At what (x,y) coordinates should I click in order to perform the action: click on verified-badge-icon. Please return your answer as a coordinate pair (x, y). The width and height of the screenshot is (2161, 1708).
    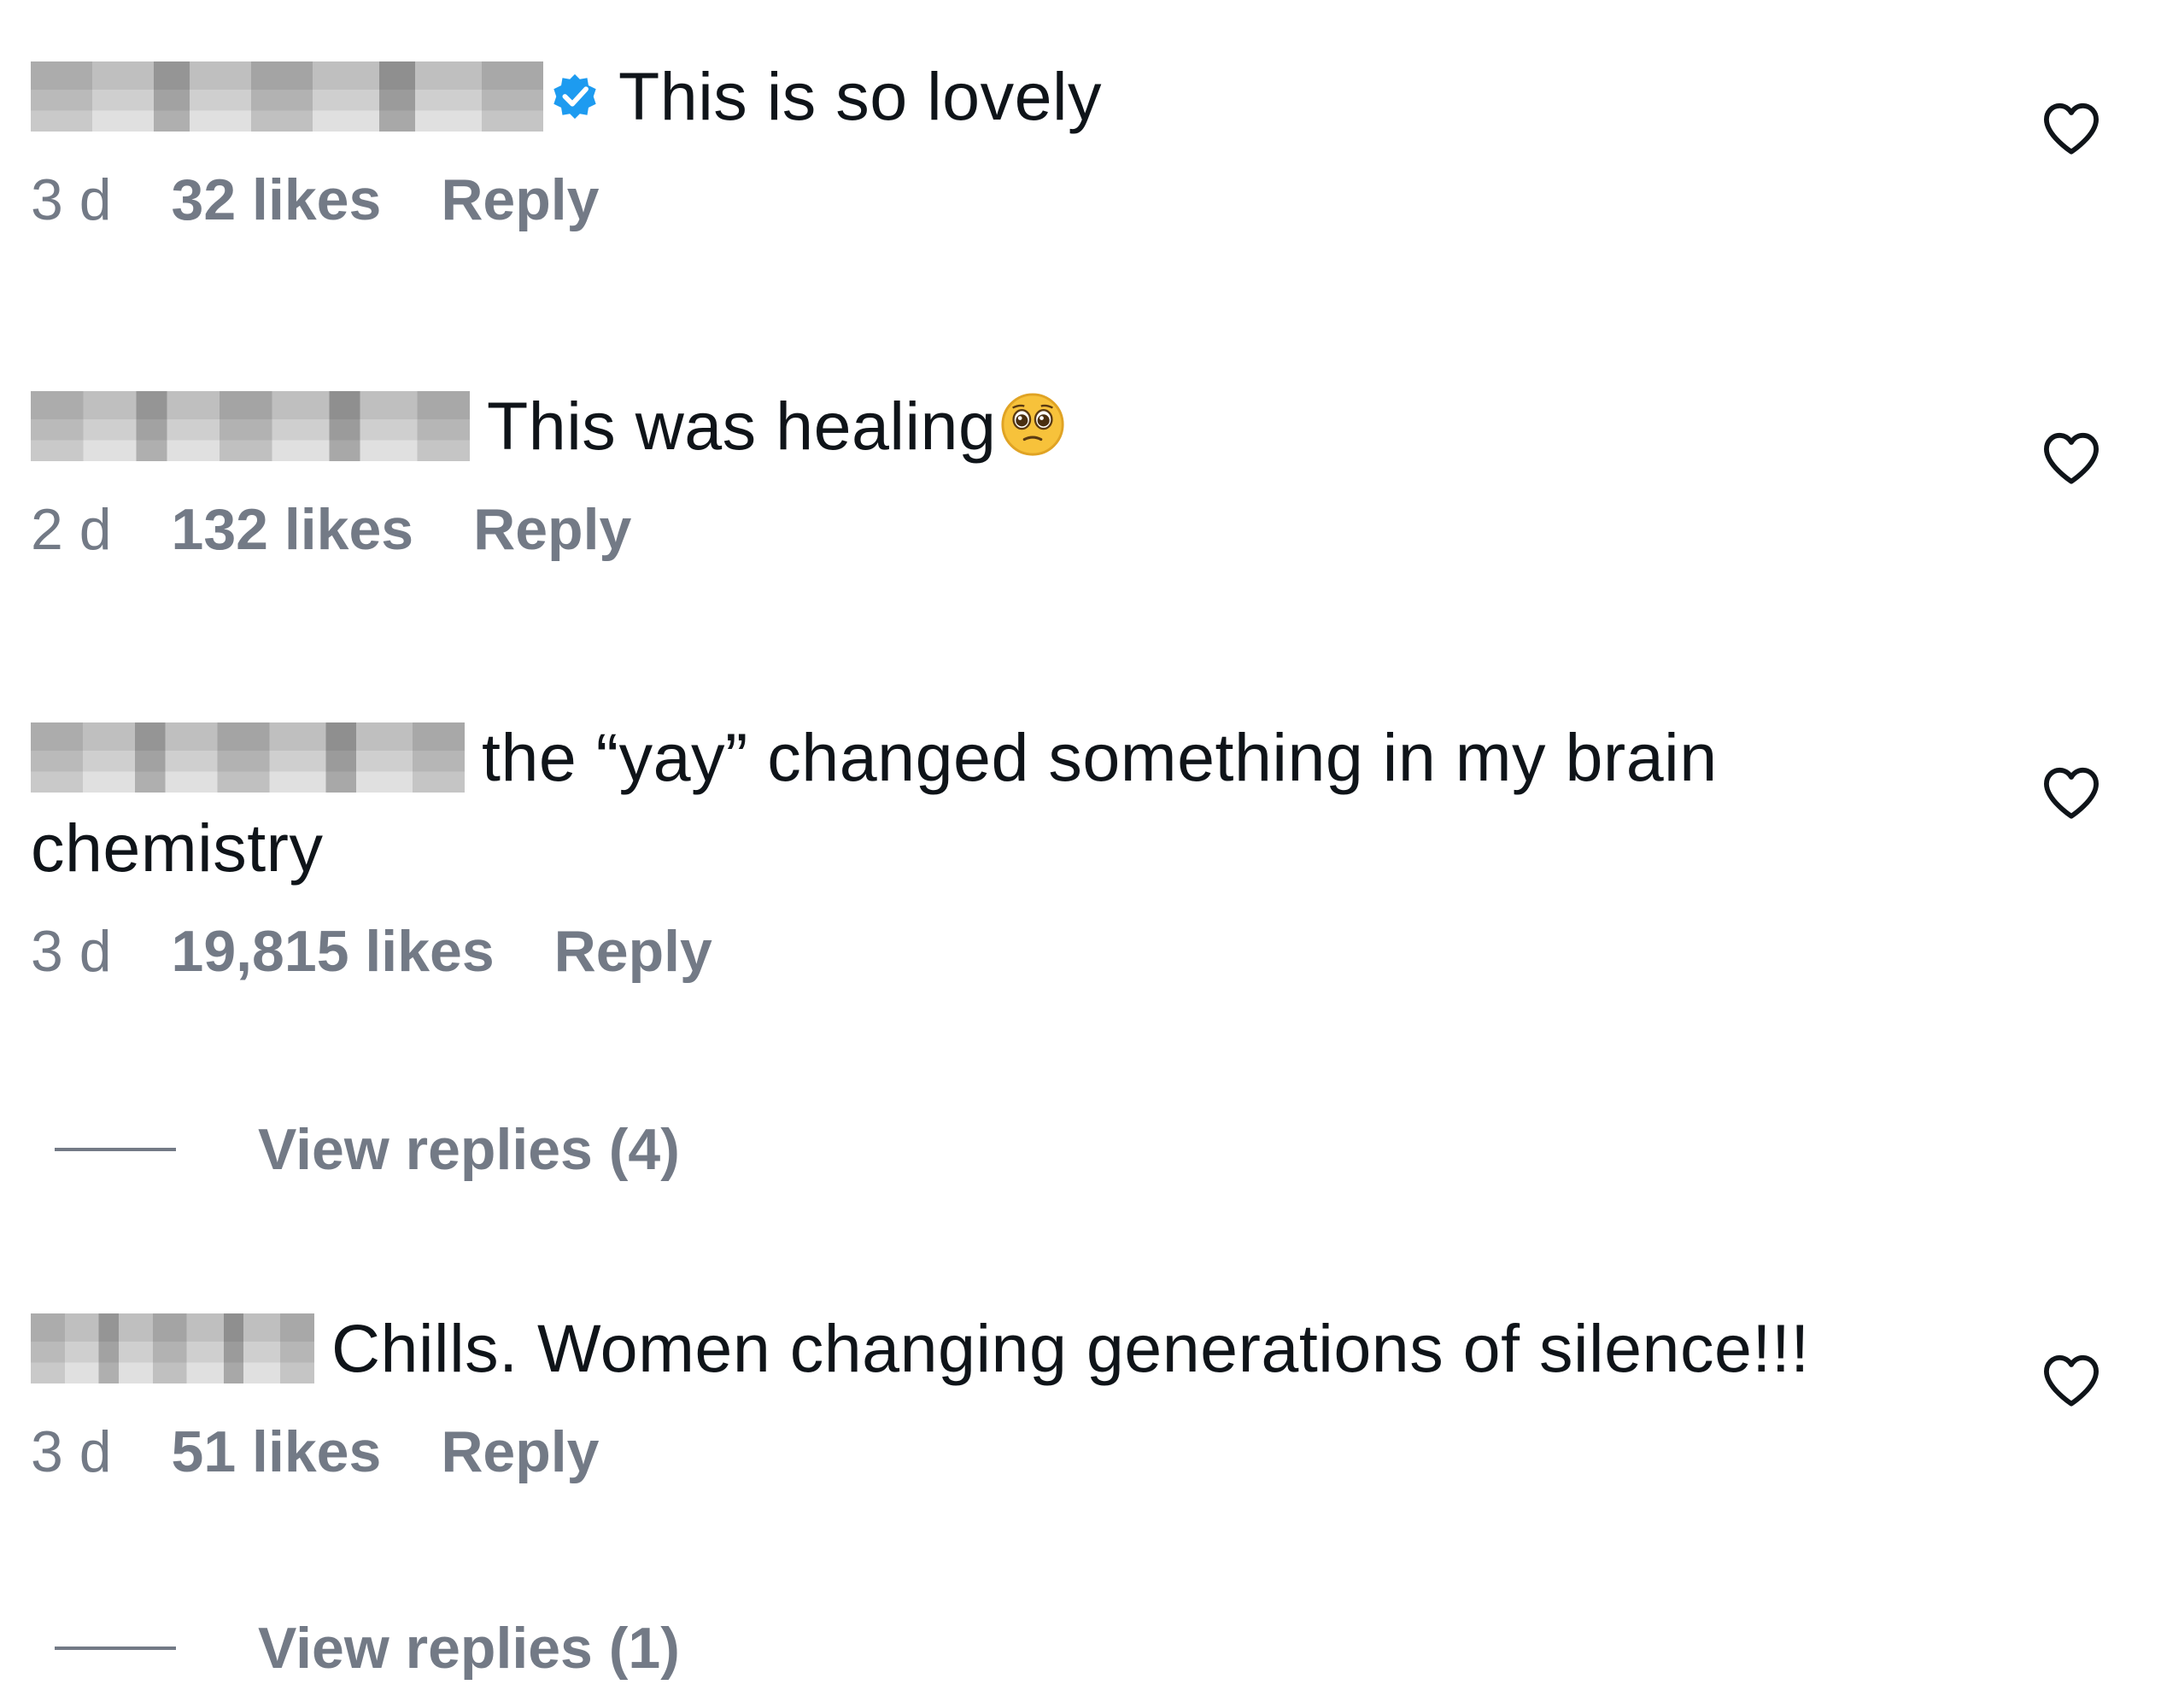
    Looking at the image, I should click on (574, 97).